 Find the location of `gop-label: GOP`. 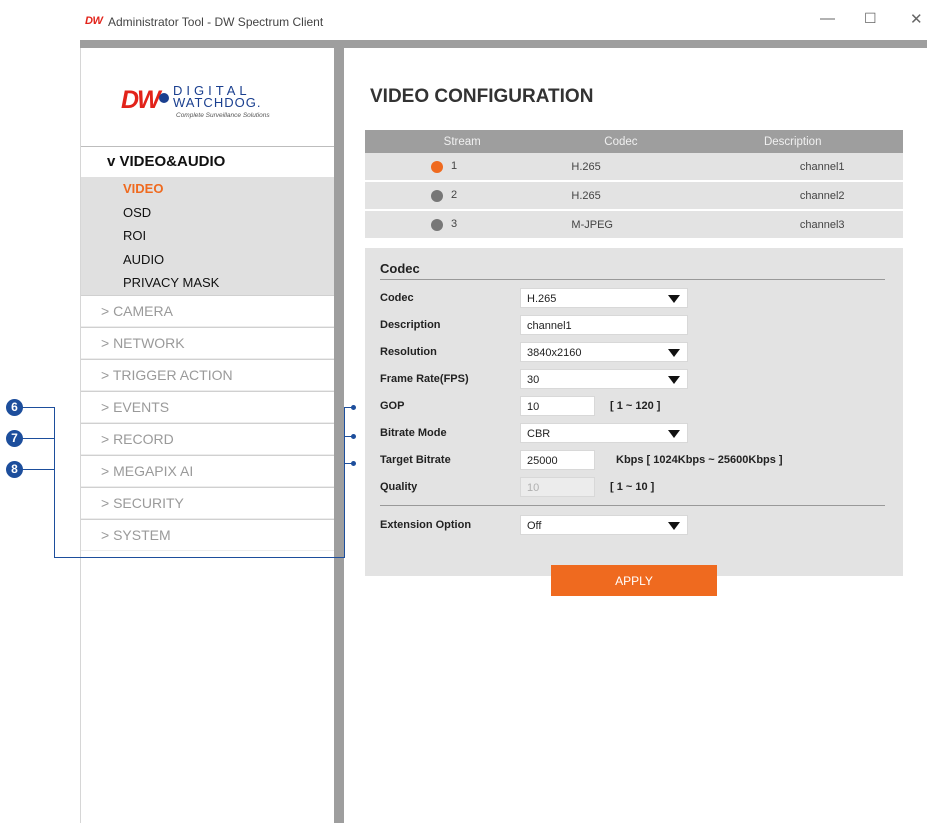

gop-label: GOP is located at coordinates (392, 406).